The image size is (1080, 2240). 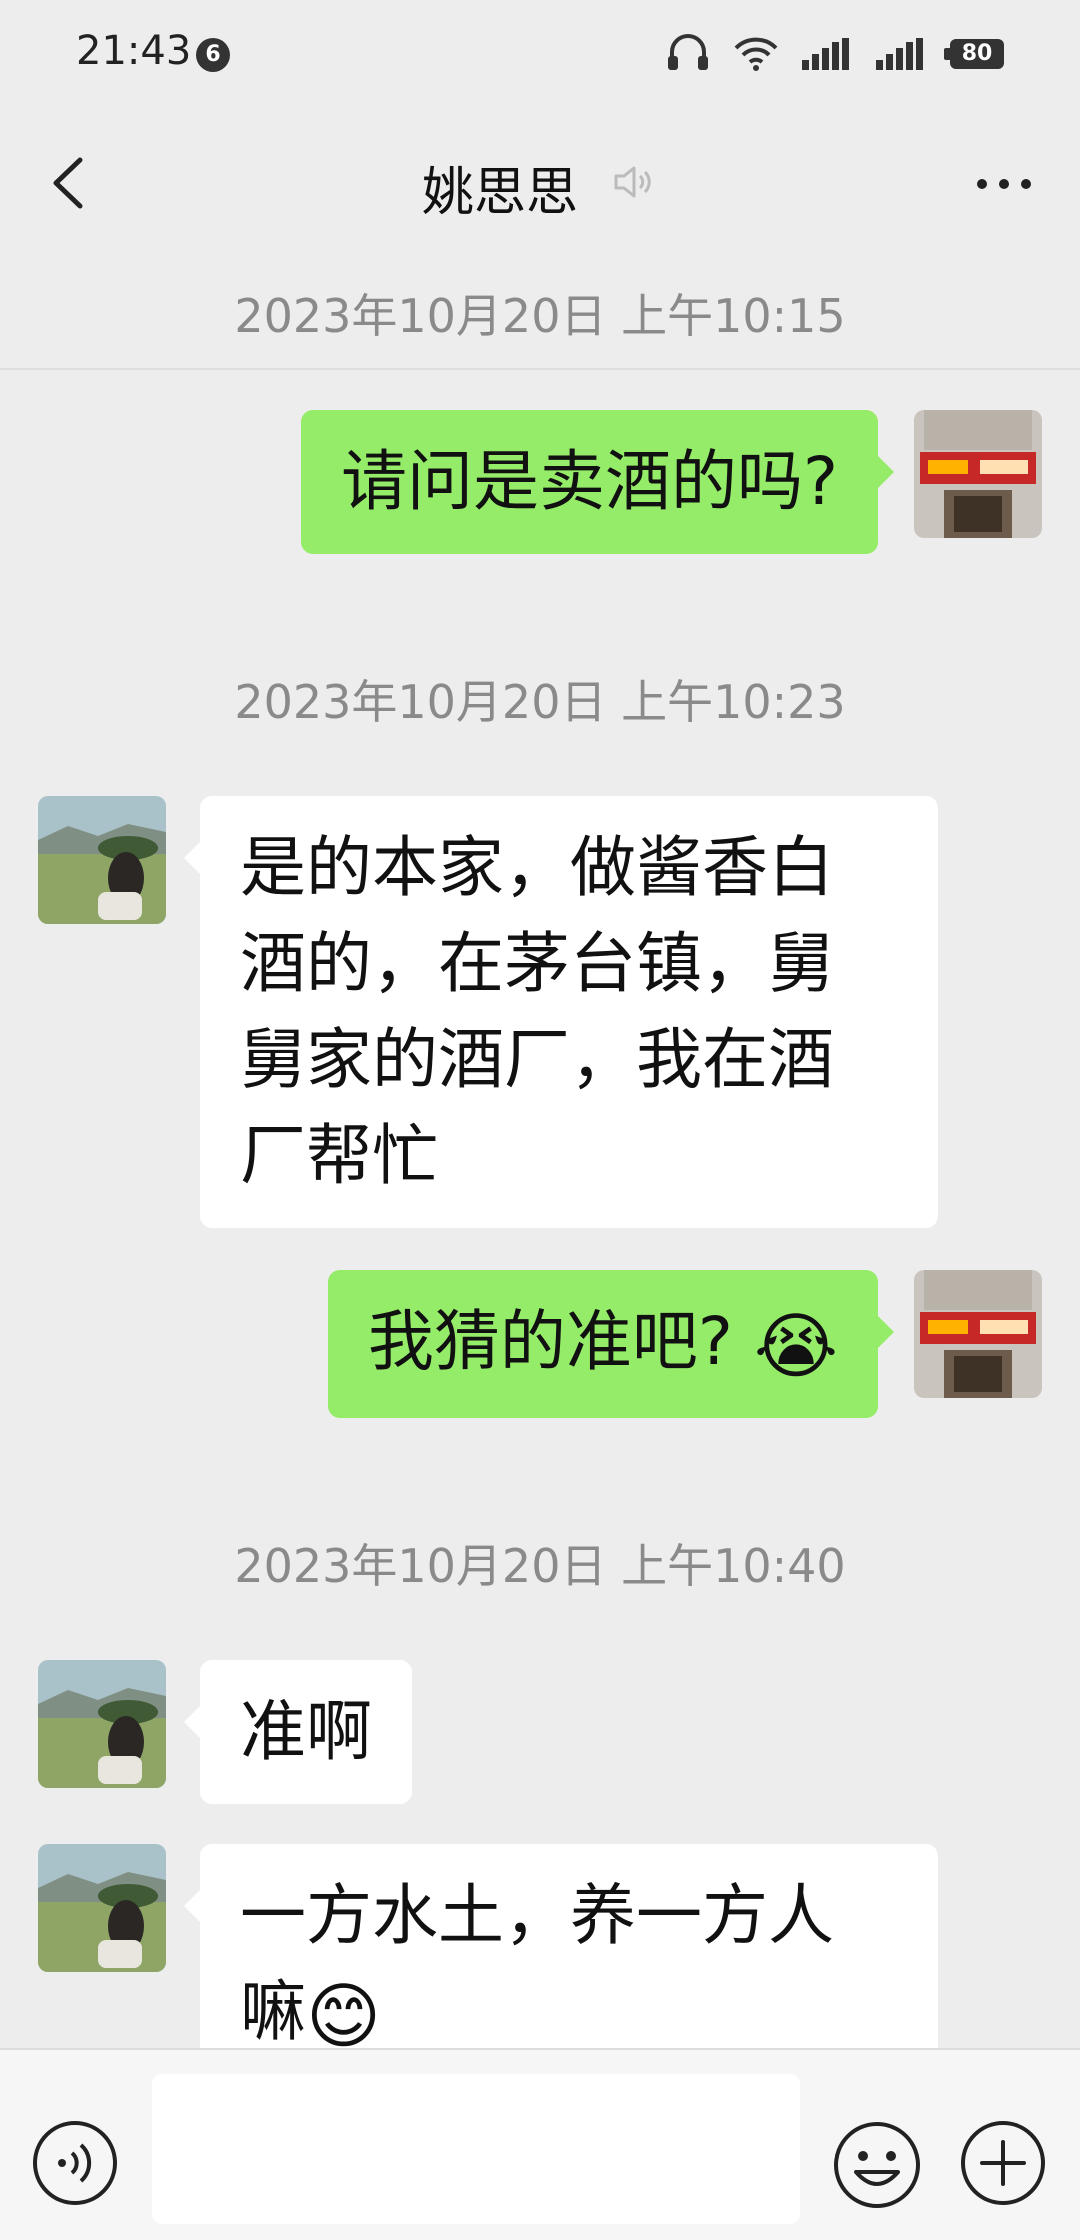 What do you see at coordinates (306, 1731) in the screenshot?
I see `message-text: 准啊` at bounding box center [306, 1731].